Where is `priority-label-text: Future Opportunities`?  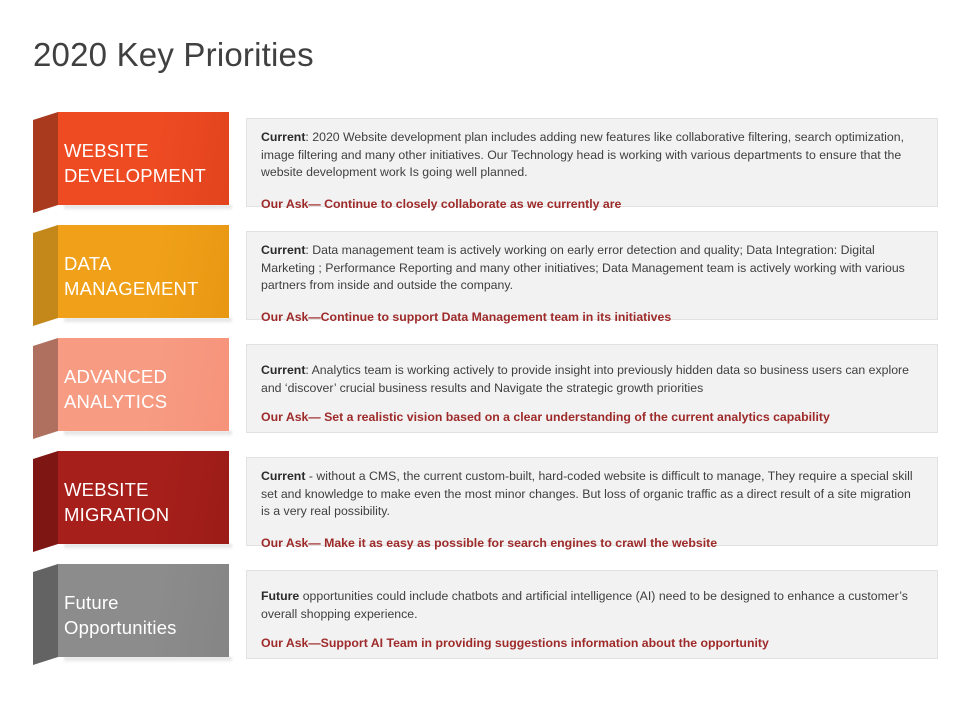
priority-label-text: Future Opportunities is located at coordinates (120, 614).